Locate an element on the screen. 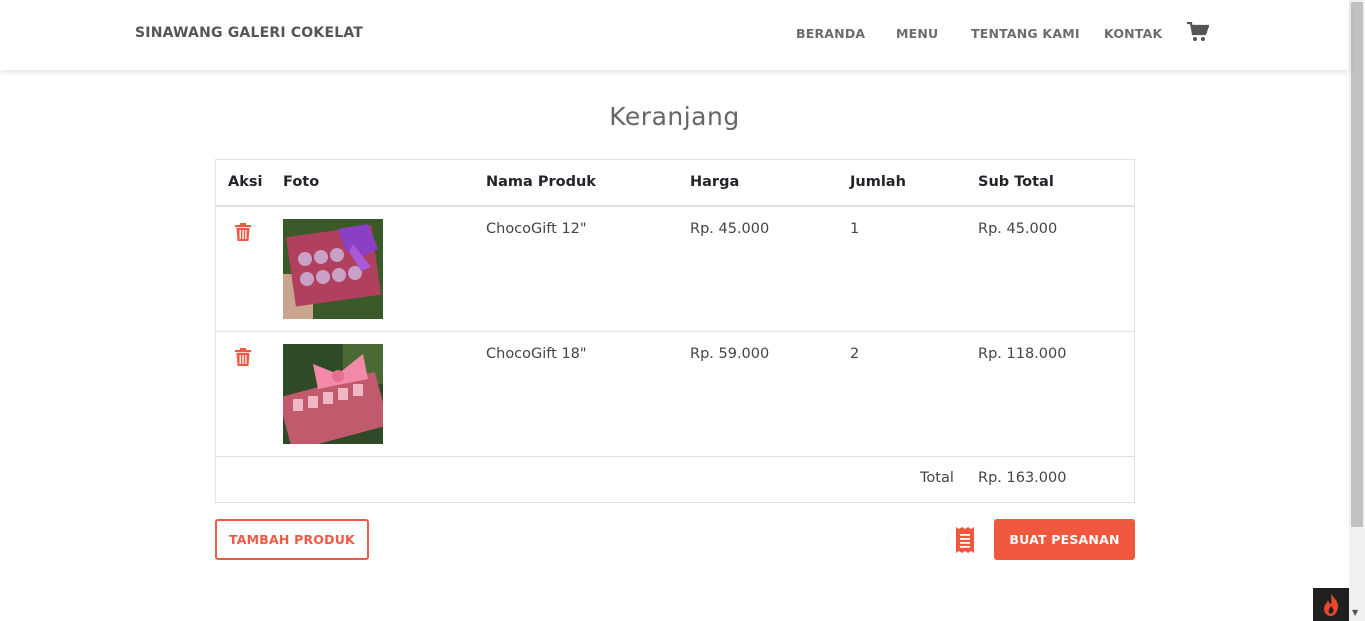 This screenshot has width=1365, height=621. product-price: Rp. 59.000 is located at coordinates (730, 354).